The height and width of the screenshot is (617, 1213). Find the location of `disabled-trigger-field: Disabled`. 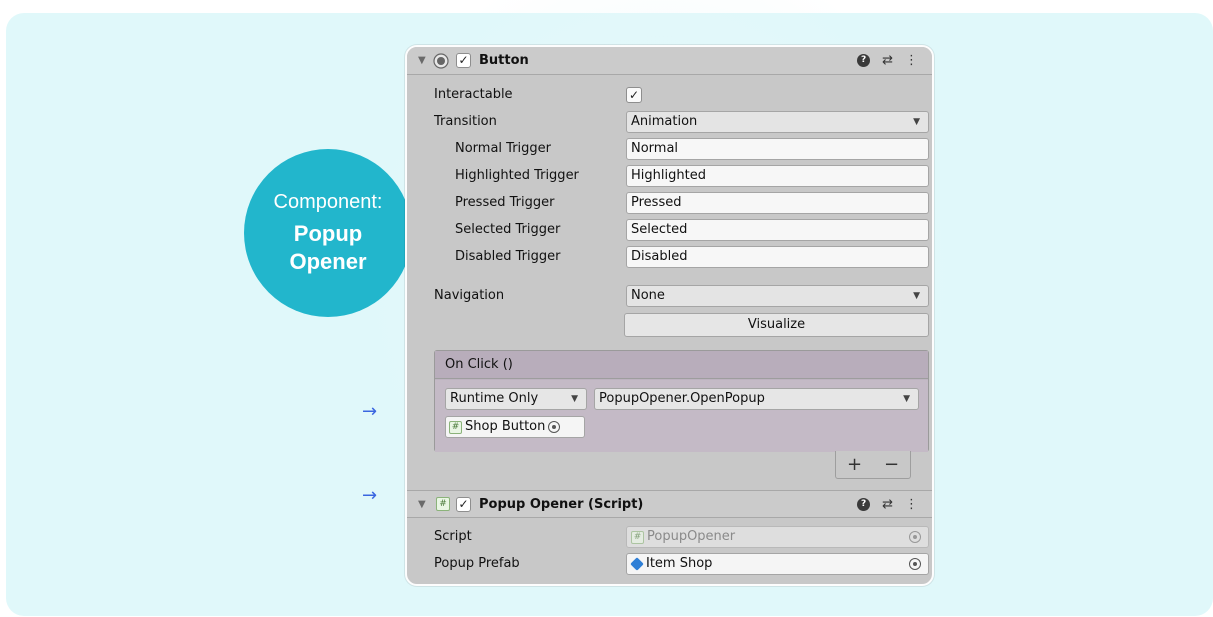

disabled-trigger-field: Disabled is located at coordinates (777, 257).